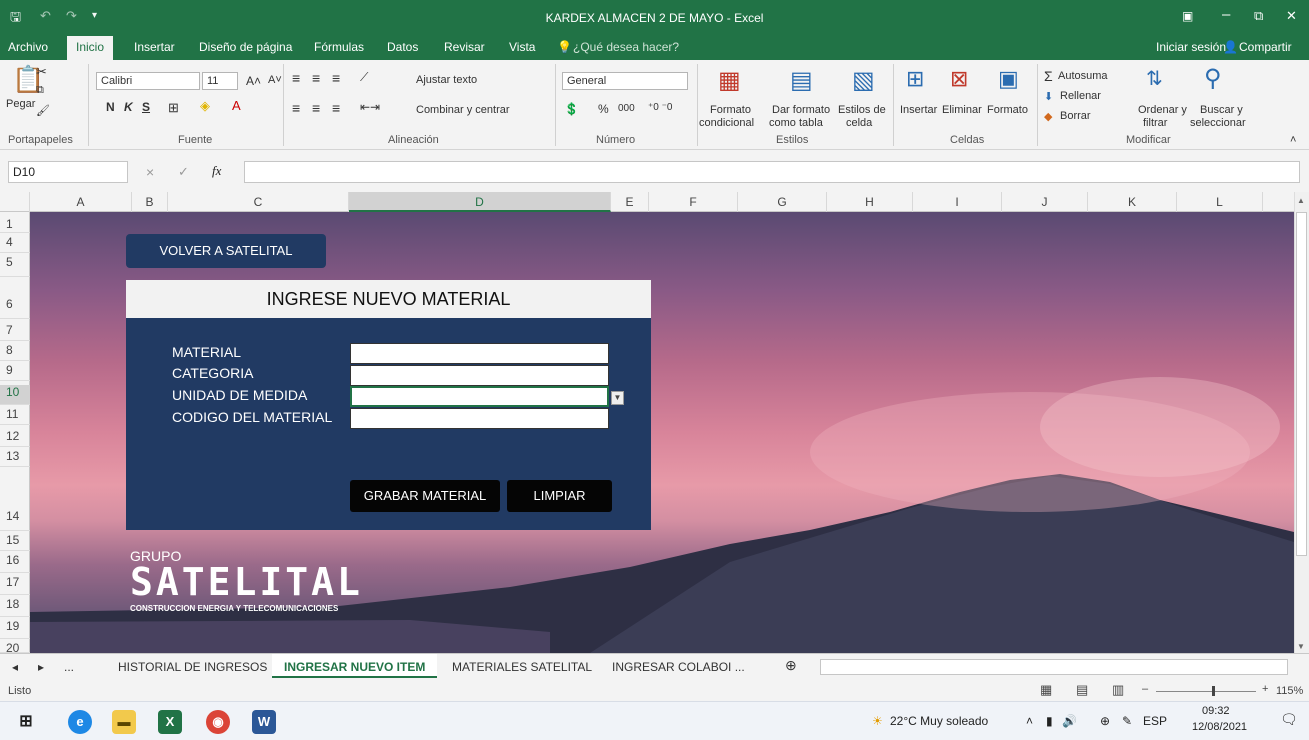 The width and height of the screenshot is (1309, 740). What do you see at coordinates (479, 418) in the screenshot?
I see `material-code-input` at bounding box center [479, 418].